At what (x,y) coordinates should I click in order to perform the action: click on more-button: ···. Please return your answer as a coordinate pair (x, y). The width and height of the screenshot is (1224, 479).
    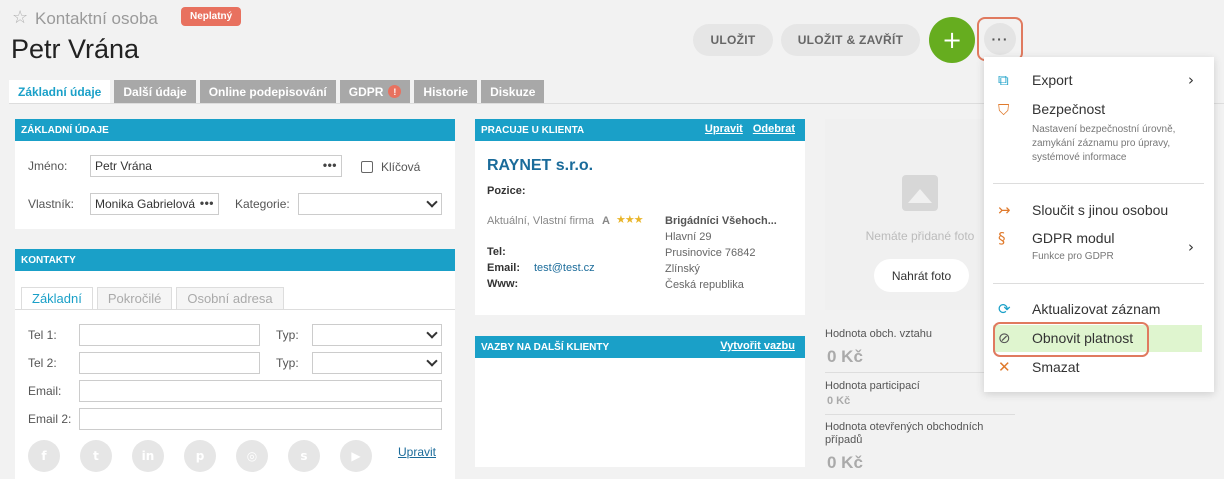
    Looking at the image, I should click on (1000, 39).